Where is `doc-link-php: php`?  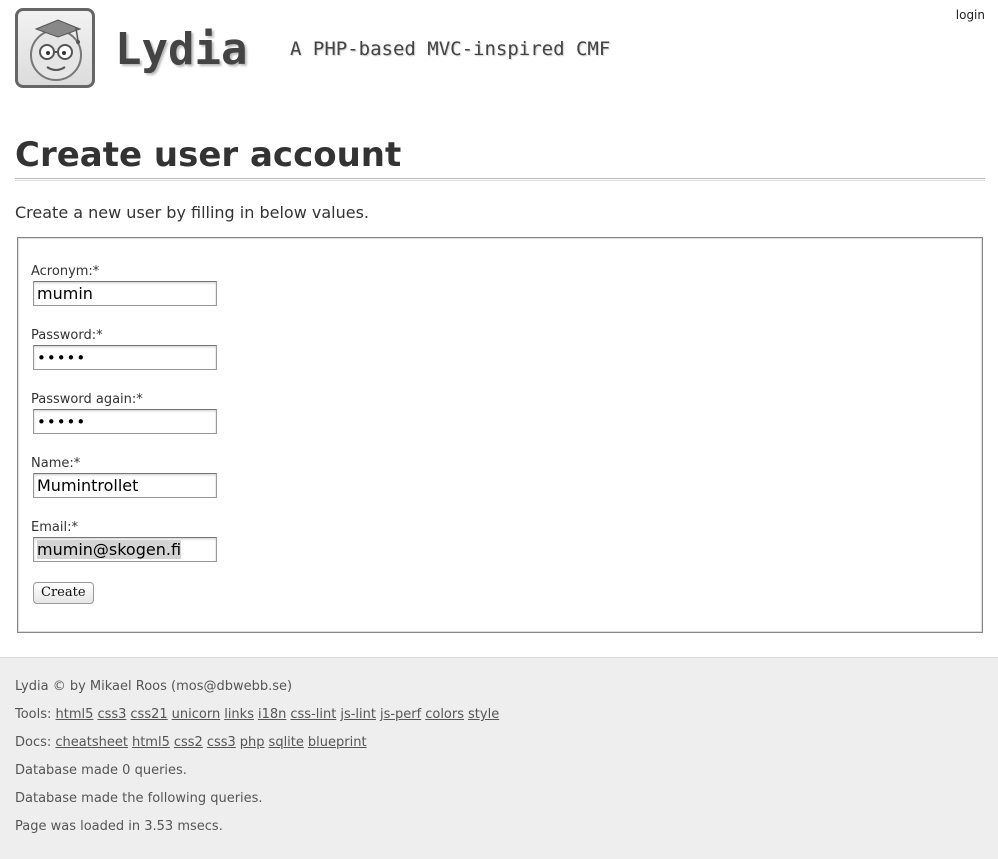 doc-link-php: php is located at coordinates (252, 742).